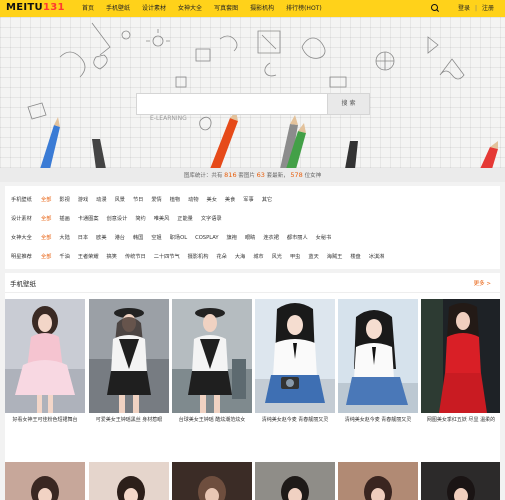 This screenshot has width=505, height=500. I want to click on category-row-design: 设计素材 全部 插画 卡通图案 创意设计 简约 唯美风 正能量 文字语录, so click(120, 219).